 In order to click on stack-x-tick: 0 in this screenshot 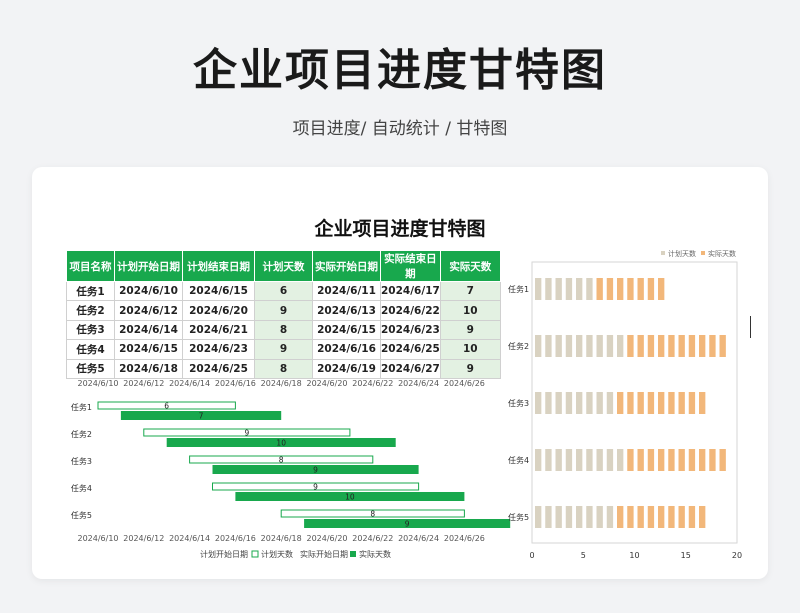, I will do `click(531, 555)`.